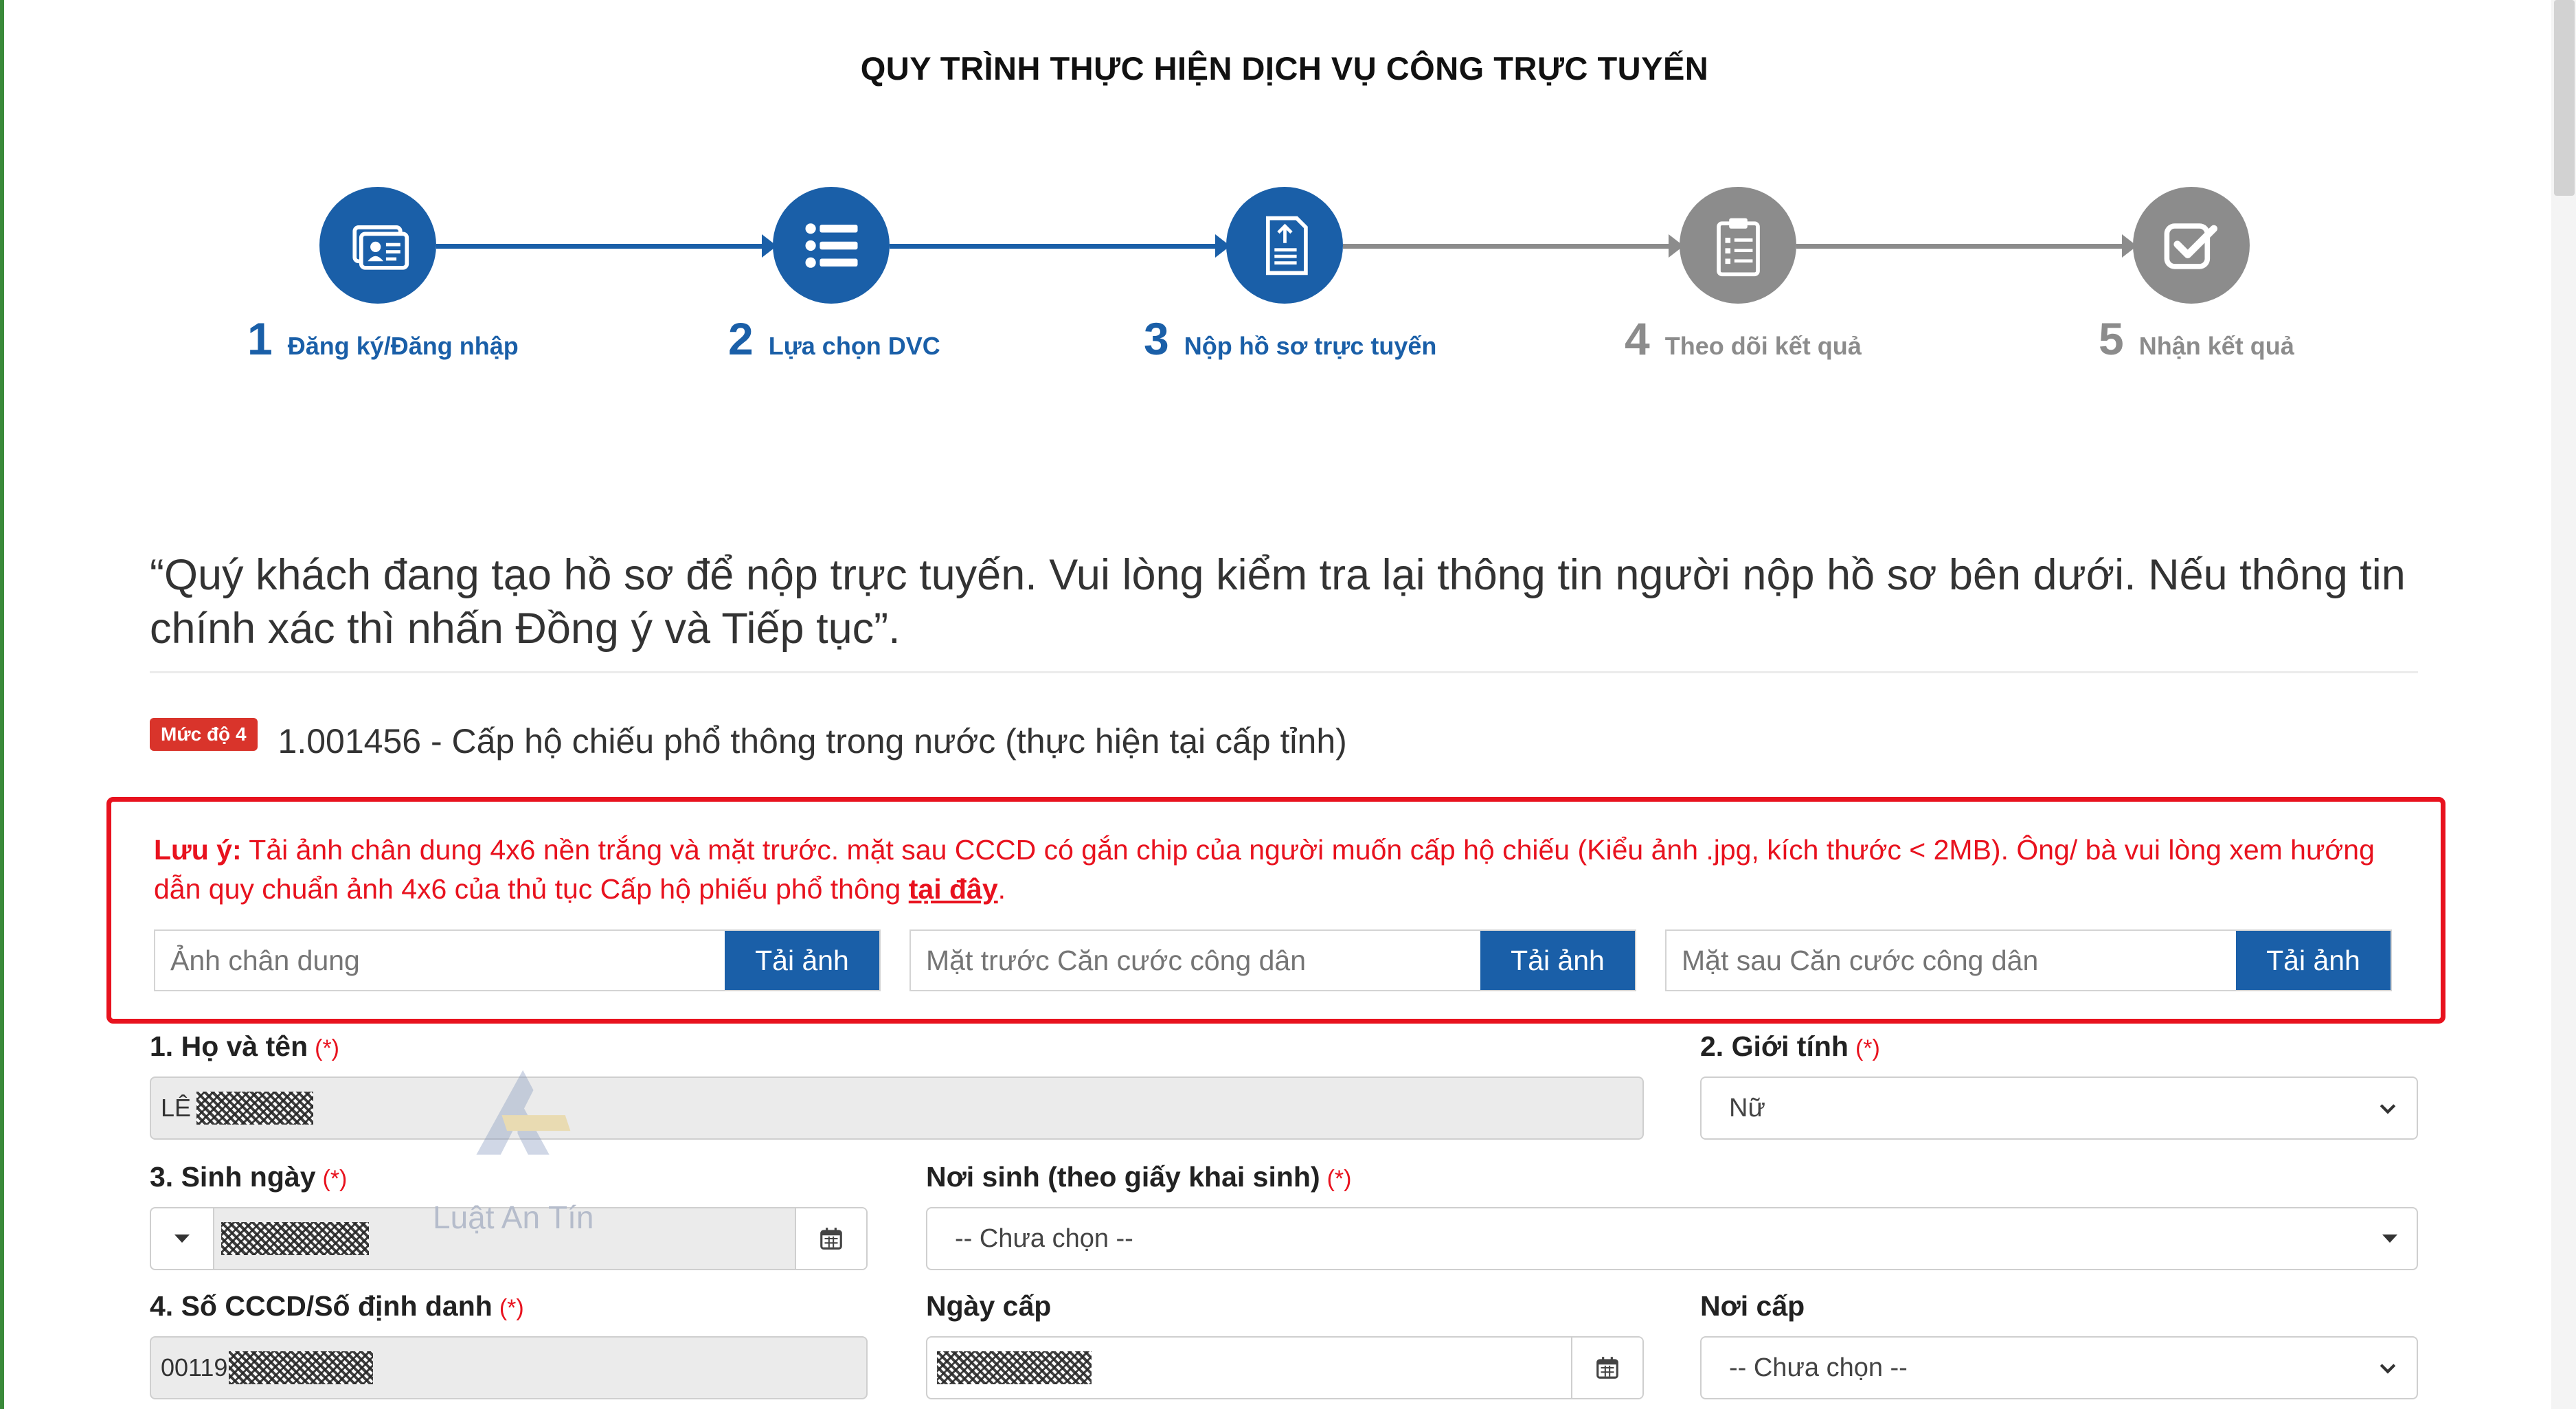 Image resolution: width=2576 pixels, height=1409 pixels. I want to click on id-number-field: 00119, so click(509, 1367).